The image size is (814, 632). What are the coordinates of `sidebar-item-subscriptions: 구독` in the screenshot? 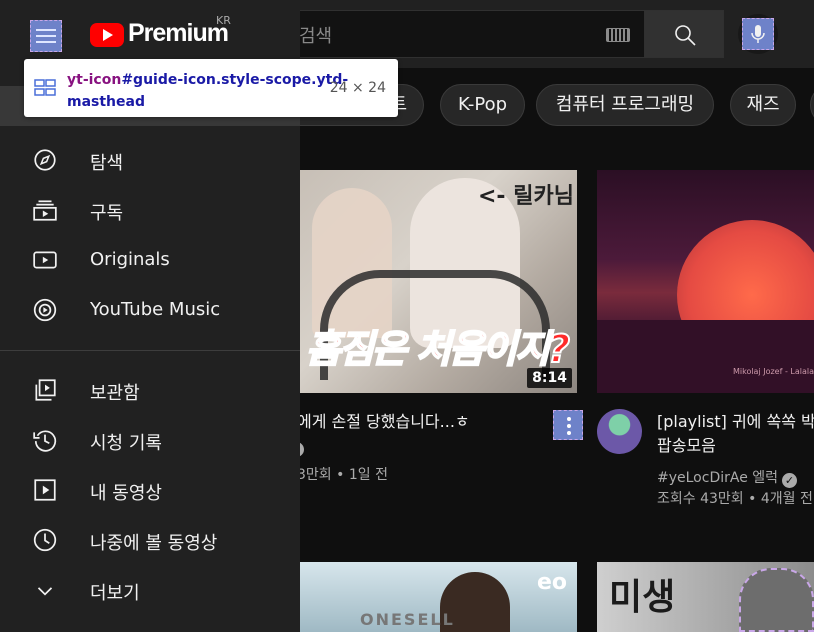 It's located at (150, 209).